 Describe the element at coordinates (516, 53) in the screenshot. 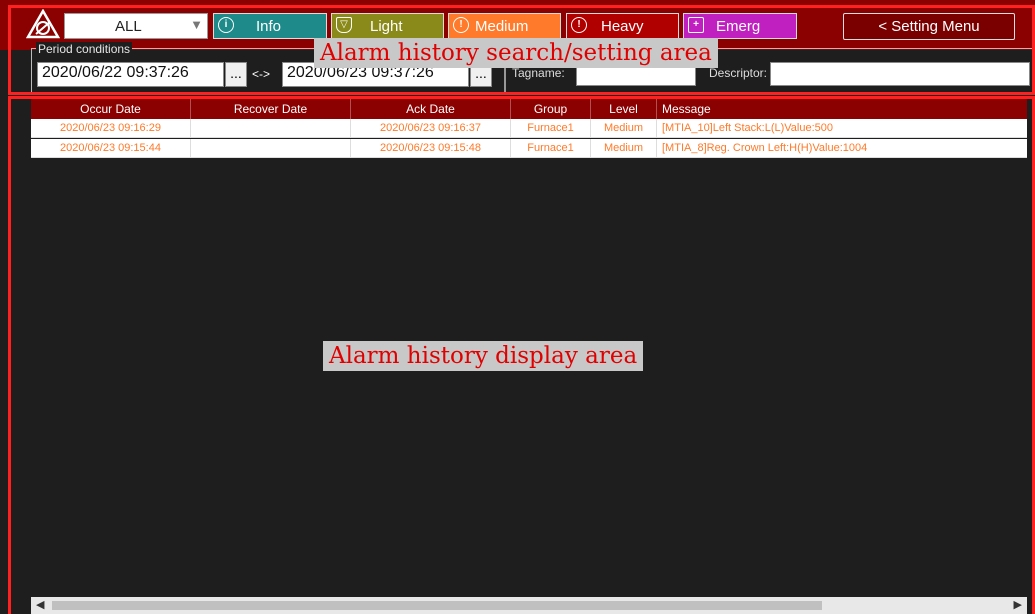

I see `search-area-annotation: Alarm history search/setting area` at that location.